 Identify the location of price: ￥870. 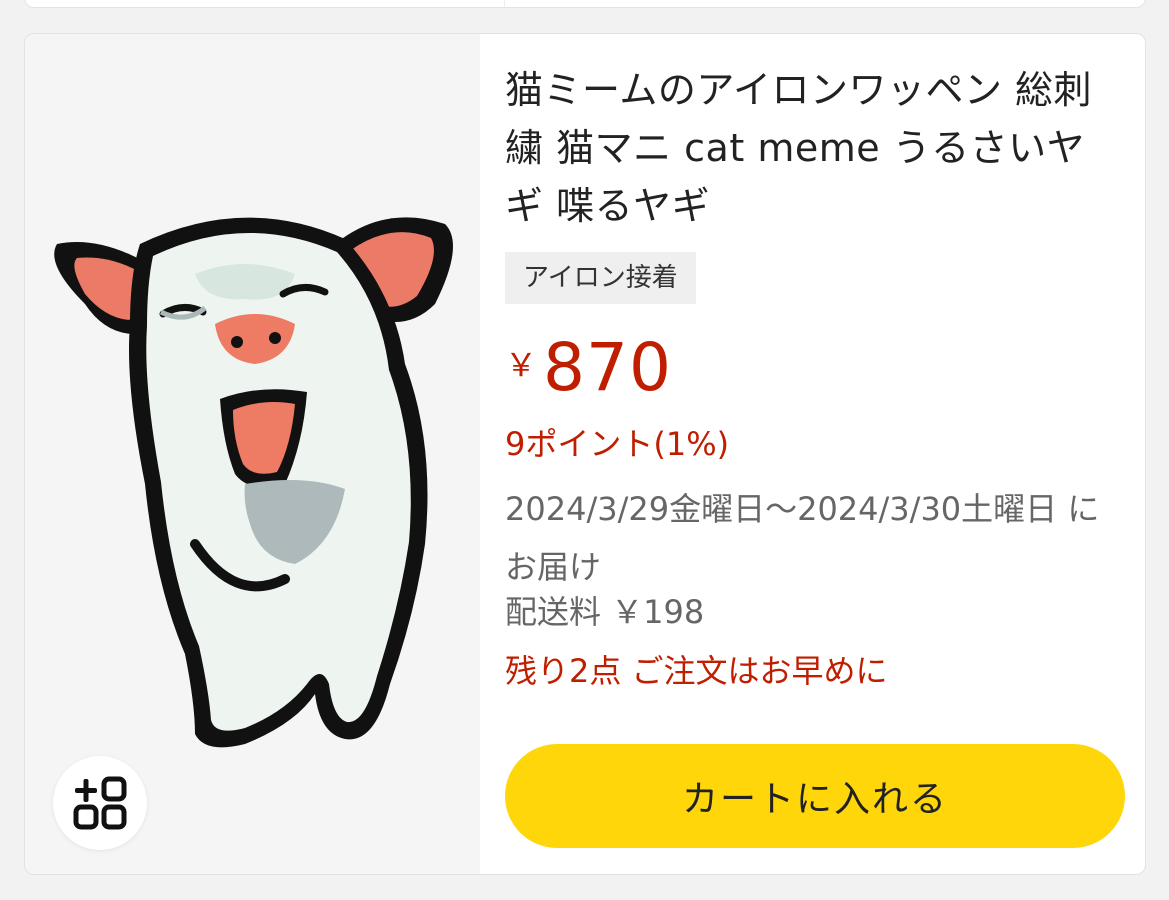
(588, 367).